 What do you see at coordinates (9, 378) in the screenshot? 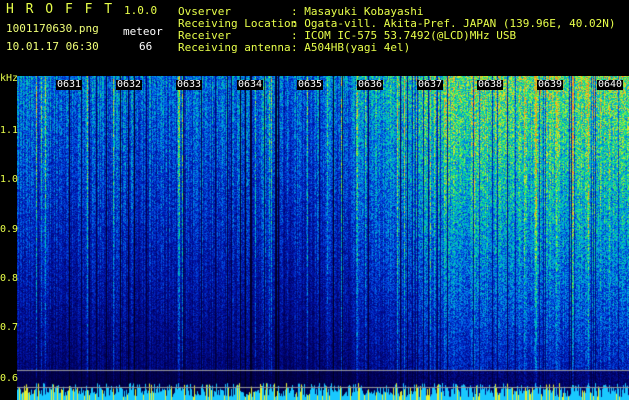
I see `y-tick: 0.6` at bounding box center [9, 378].